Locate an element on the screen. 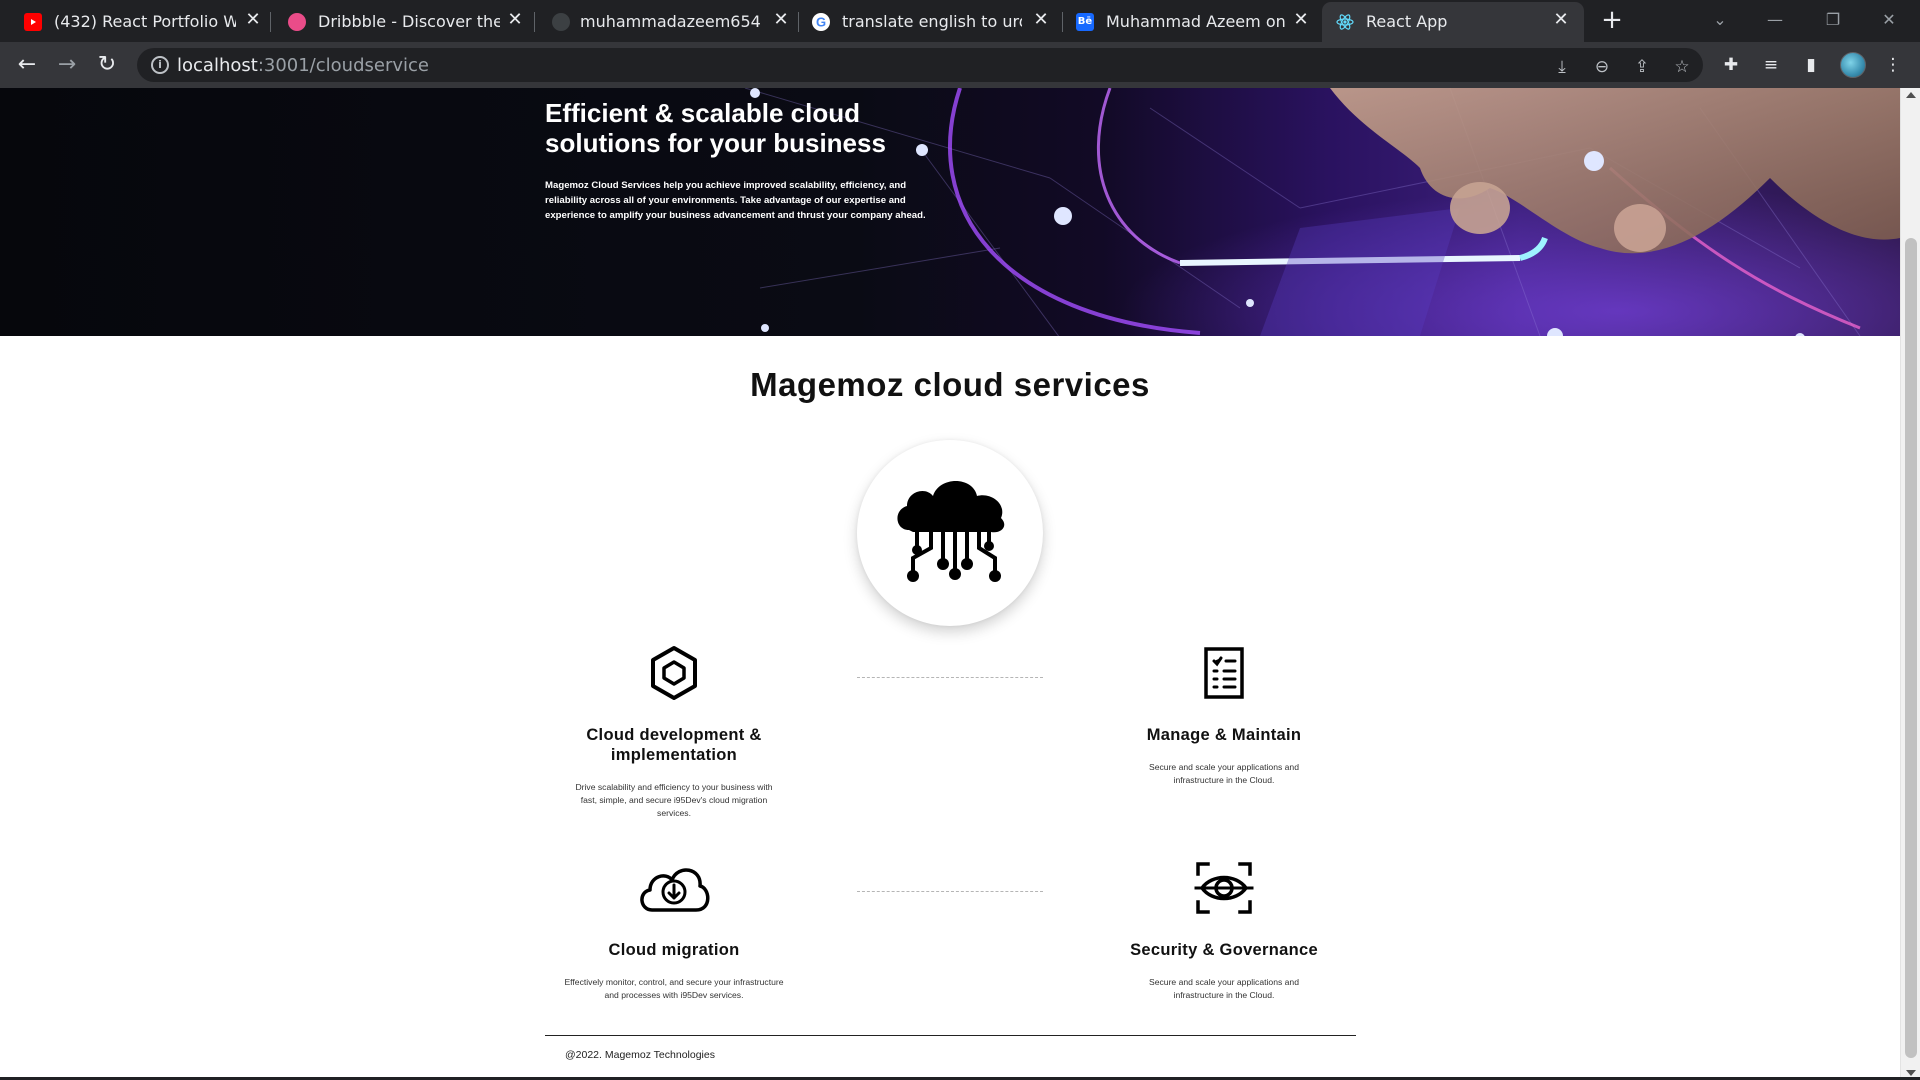 This screenshot has height=1080, width=1920. tab-title: muhammadazeem654 is located at coordinates (670, 21).